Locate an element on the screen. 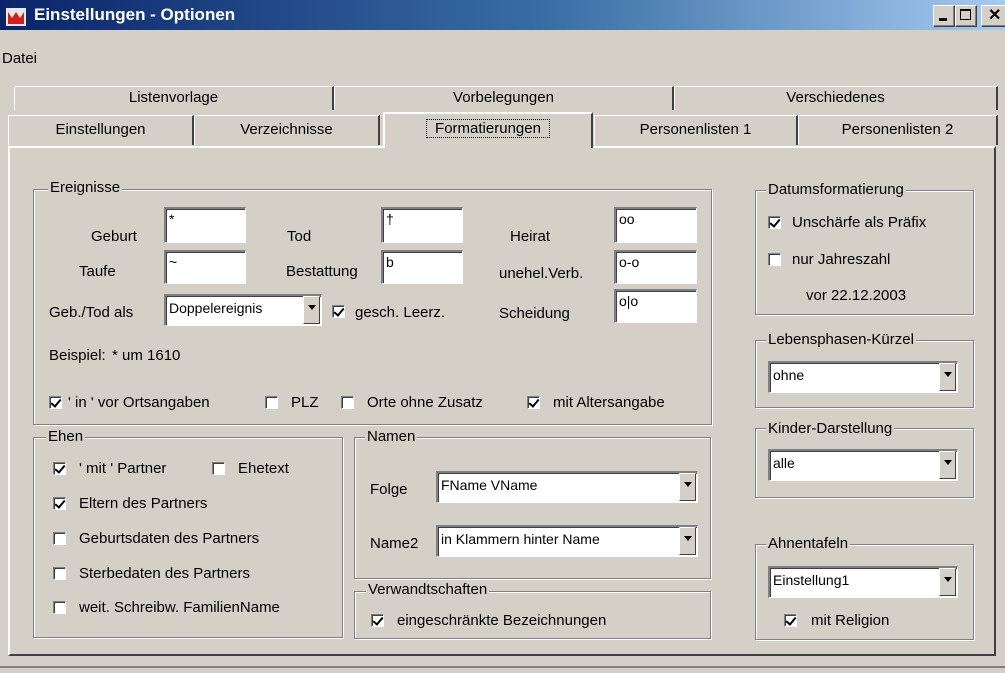  lebensphasen-value: ohne is located at coordinates (863, 377).